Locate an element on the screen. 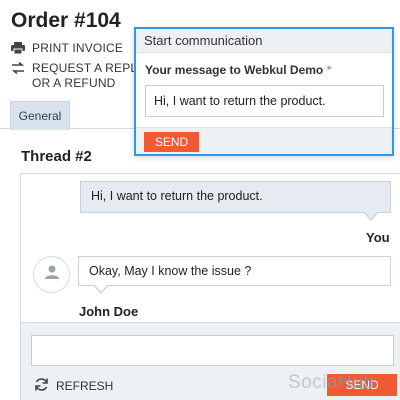 The width and height of the screenshot is (400, 400). order-title: Order #104 is located at coordinates (66, 20).